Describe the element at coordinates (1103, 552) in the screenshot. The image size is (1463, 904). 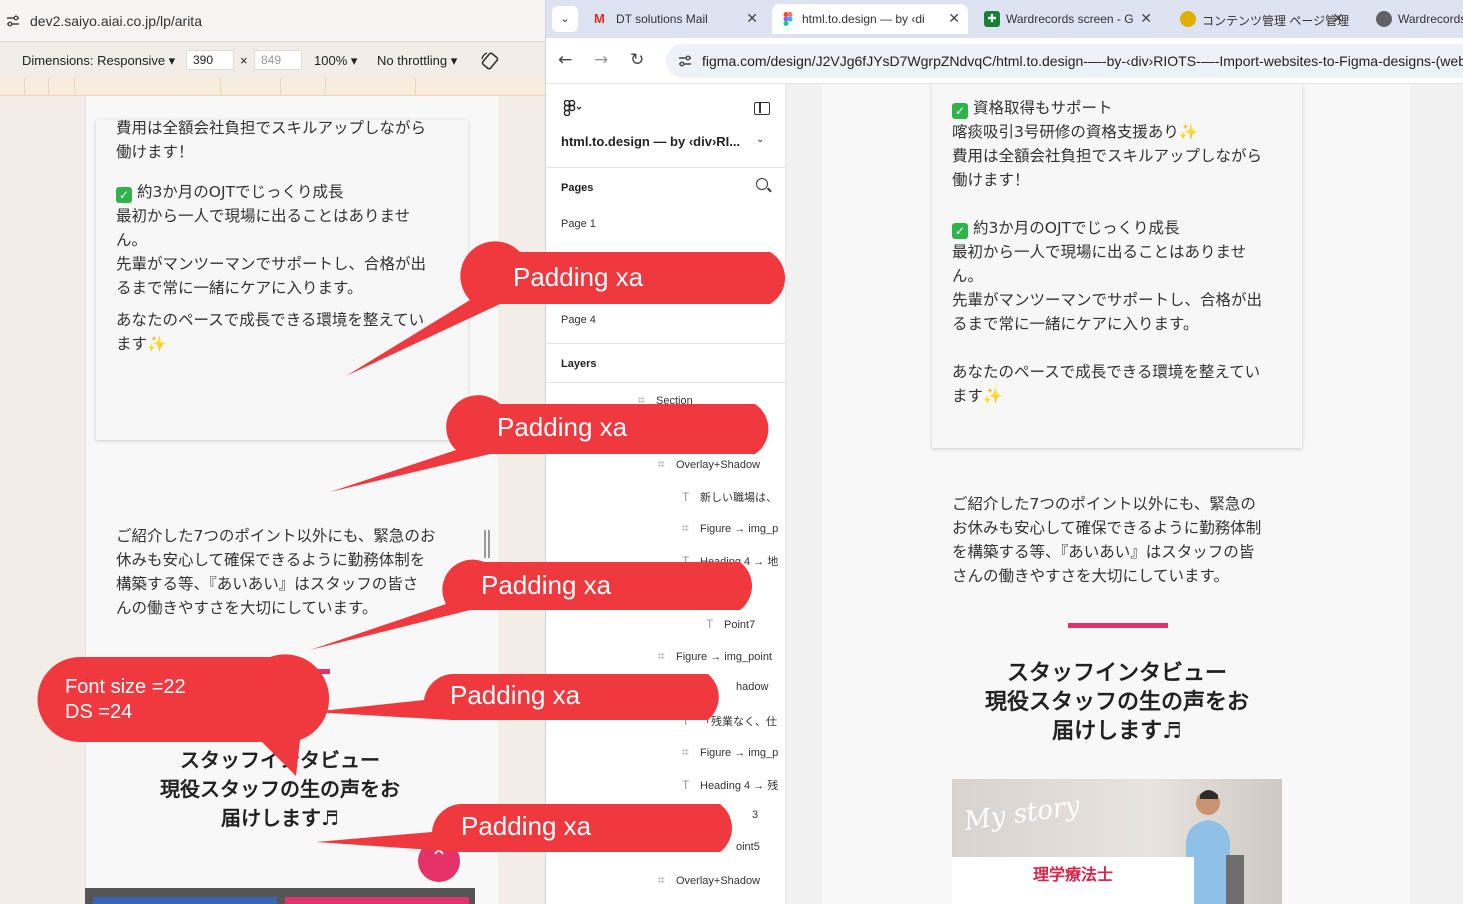
I see `intro-line: を構築する等、『あいあい』はスタッフの皆` at that location.